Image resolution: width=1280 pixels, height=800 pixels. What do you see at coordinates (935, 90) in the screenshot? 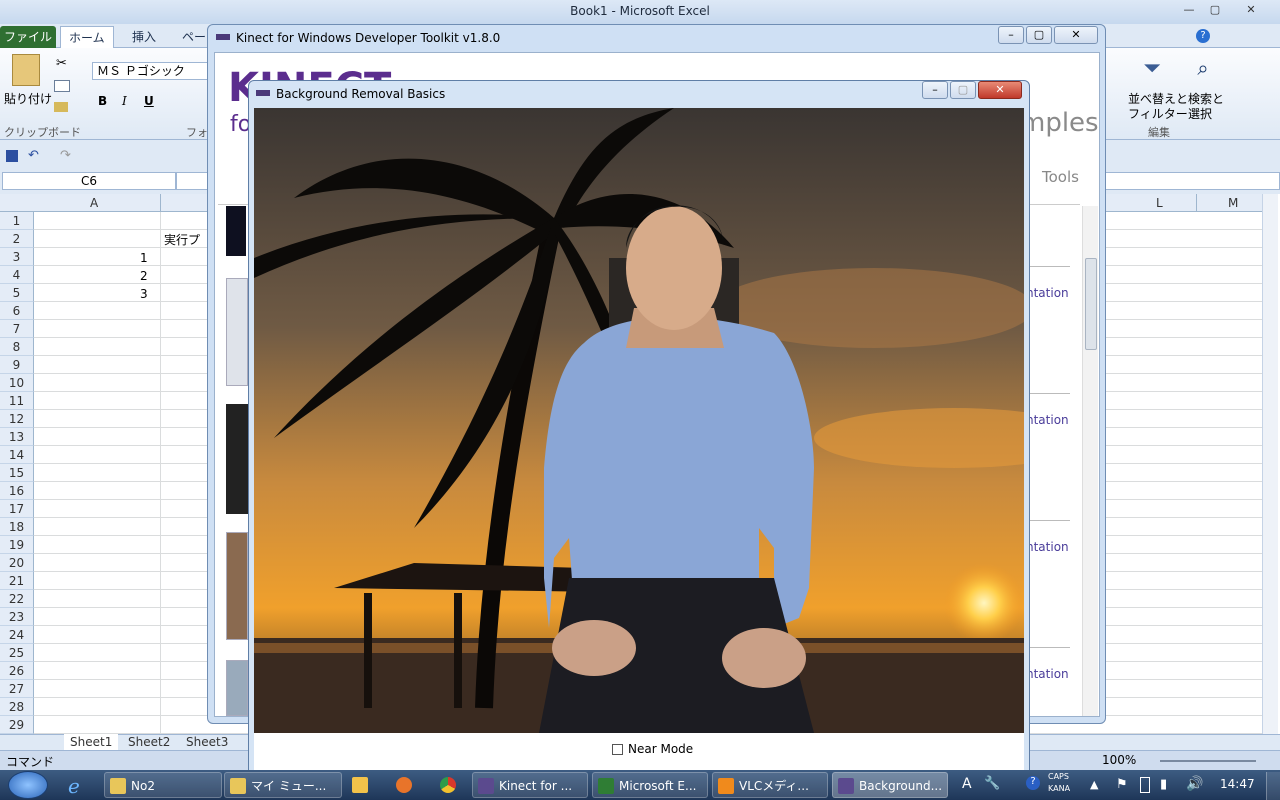
I see `bg-minimize-button: –` at bounding box center [935, 90].